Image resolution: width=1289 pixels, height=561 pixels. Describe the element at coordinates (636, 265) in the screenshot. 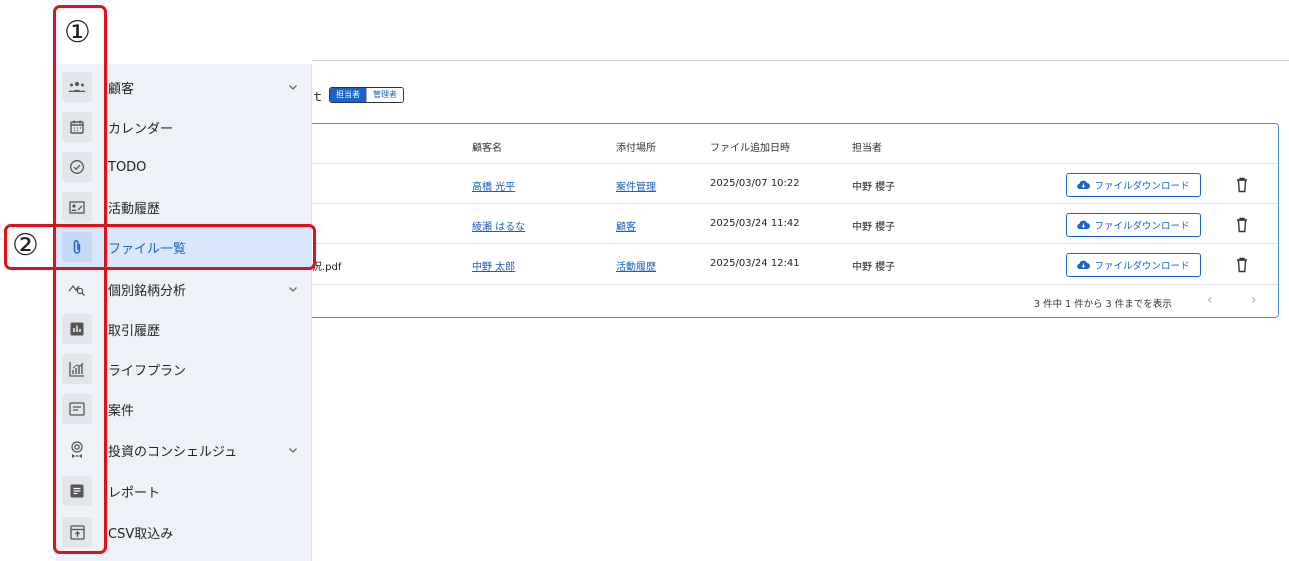

I see `row3-location-link: 活動履歴` at that location.